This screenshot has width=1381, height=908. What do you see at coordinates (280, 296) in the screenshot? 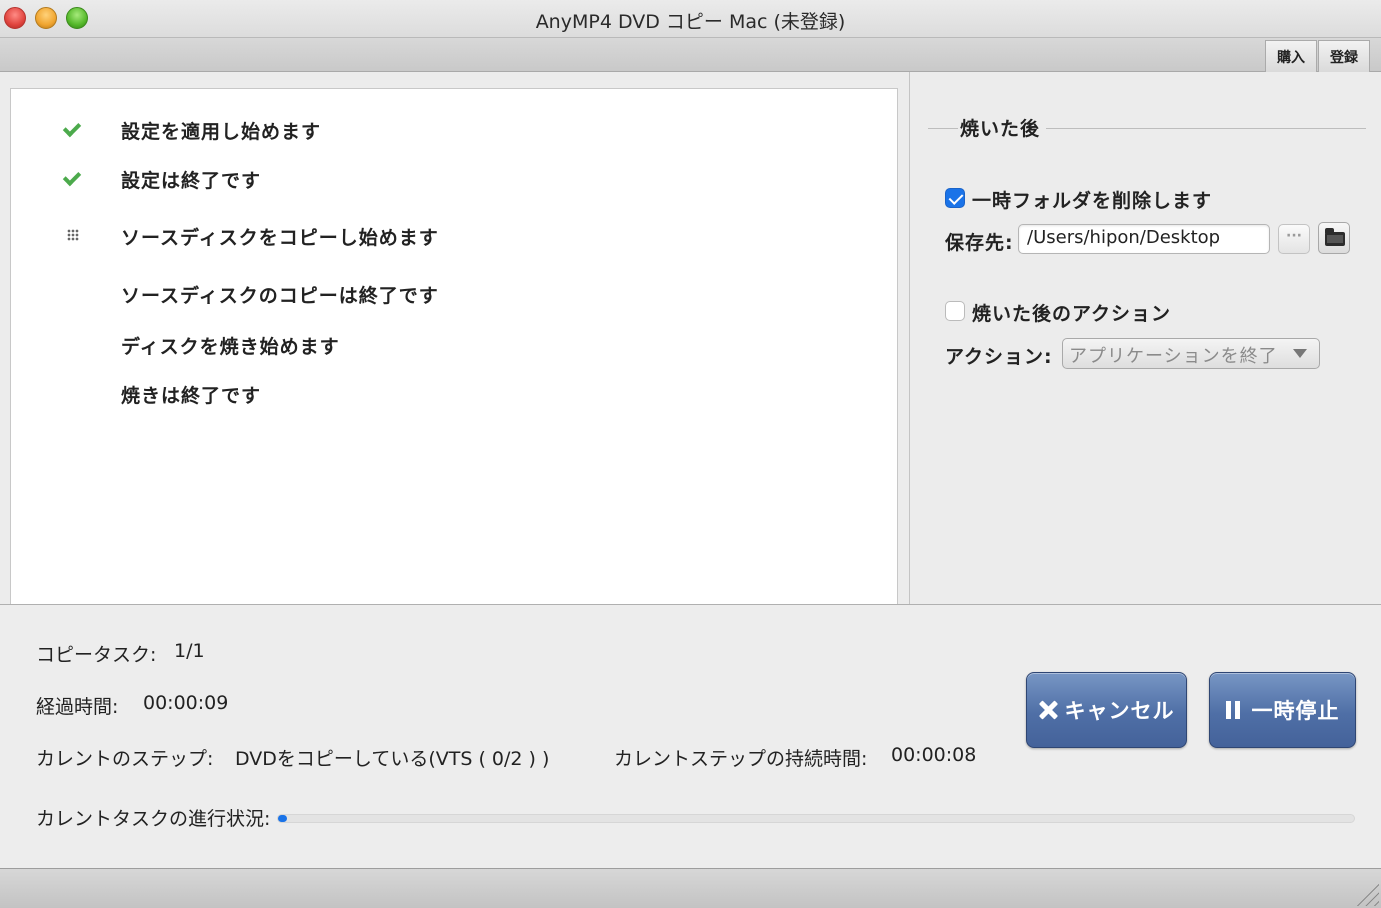
I see `log-item-text: ソースディスクのコピーは終了です` at bounding box center [280, 296].